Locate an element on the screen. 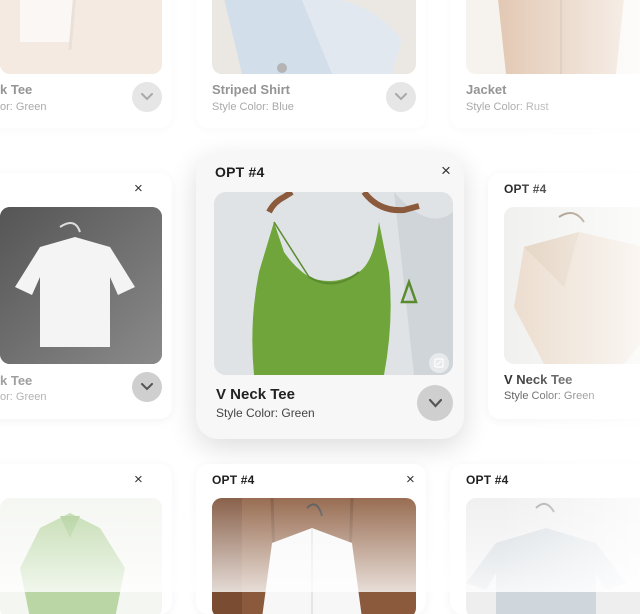 The image size is (640, 614). product-subtitle: Style Color: Rust is located at coordinates (507, 107).